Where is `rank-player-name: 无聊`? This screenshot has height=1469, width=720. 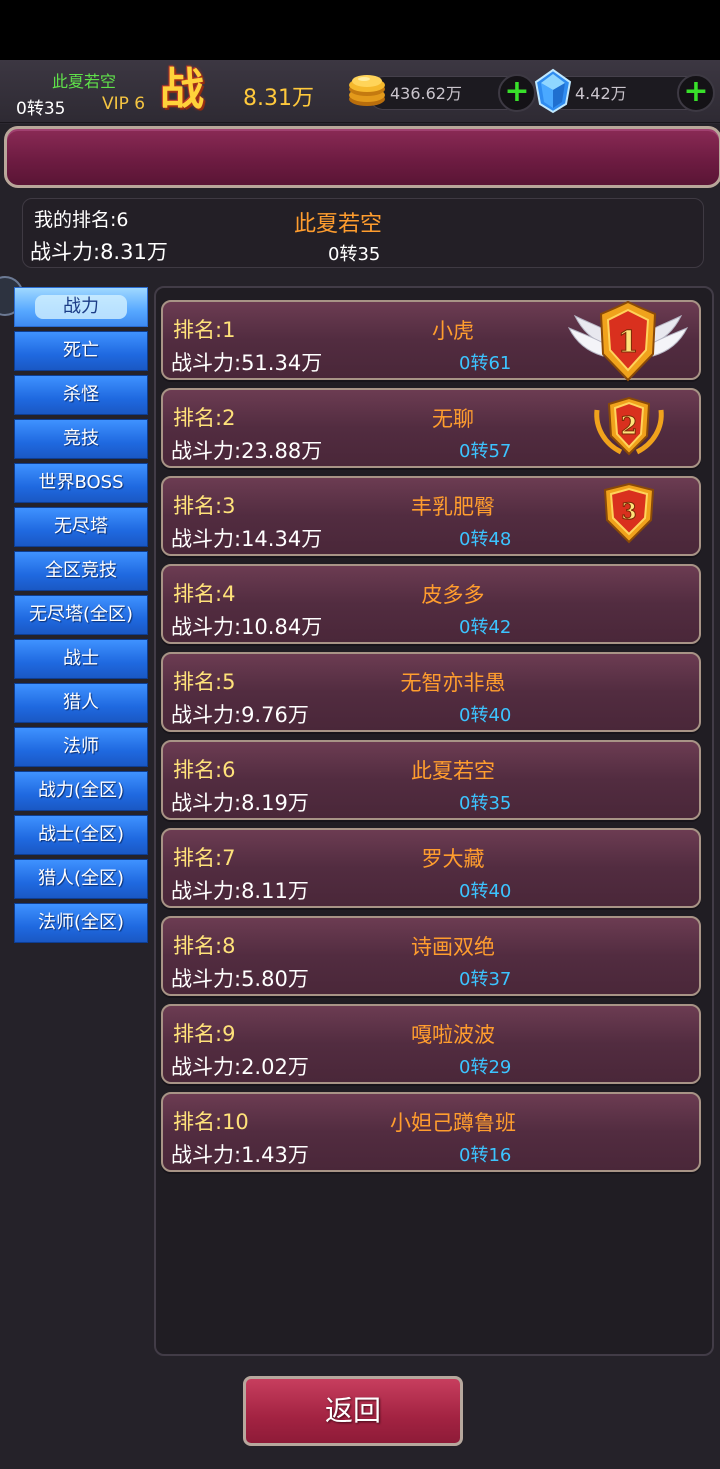 rank-player-name: 无聊 is located at coordinates (453, 419).